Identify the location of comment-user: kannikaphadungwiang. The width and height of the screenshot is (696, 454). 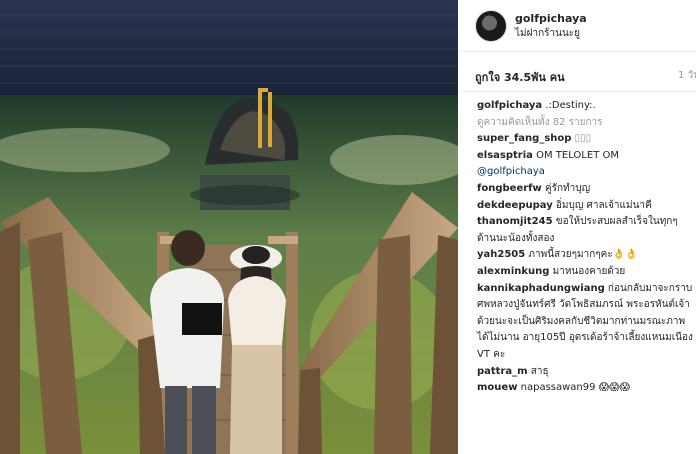
(541, 288).